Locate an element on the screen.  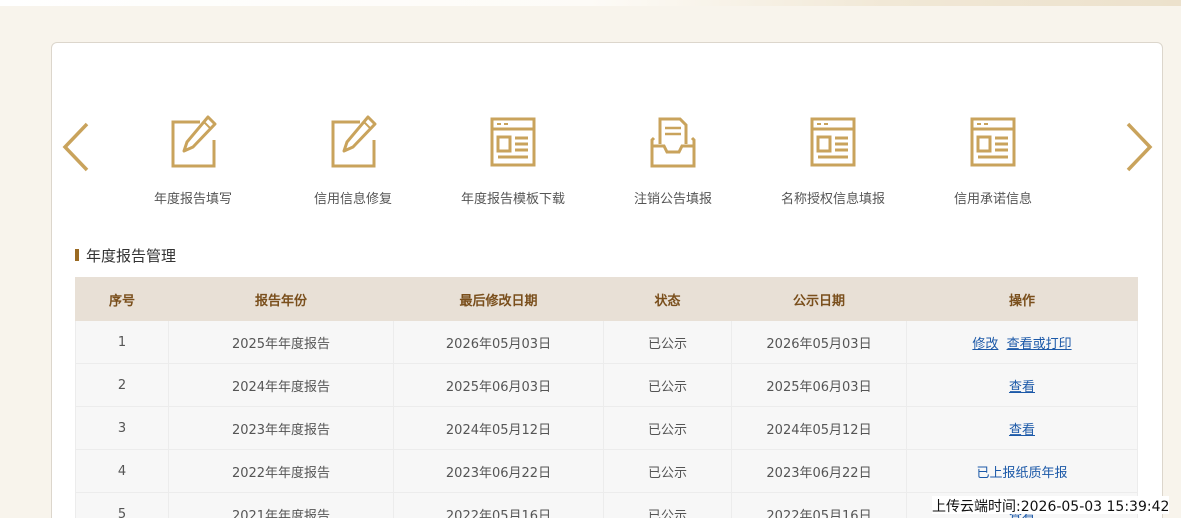
feature-credit-commitment: 信用承诺信息 is located at coordinates (993, 164).